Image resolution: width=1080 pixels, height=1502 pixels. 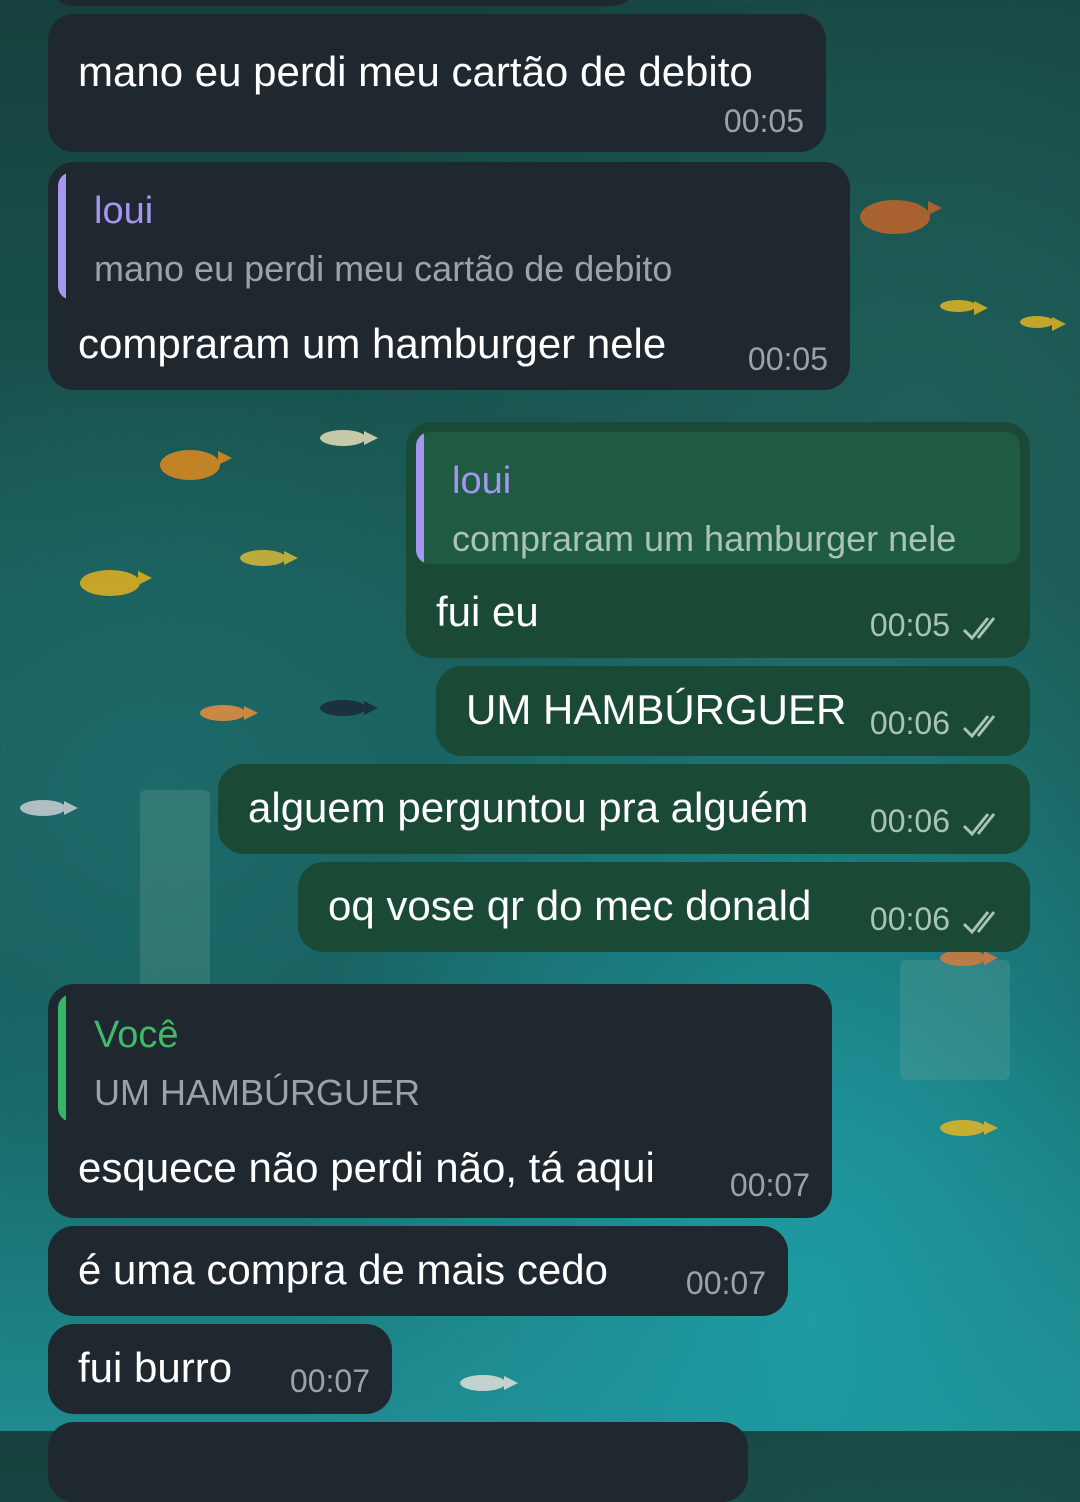 I want to click on message-bubble-outgoing: alguem perguntou pra alguém 00:06, so click(x=624, y=809).